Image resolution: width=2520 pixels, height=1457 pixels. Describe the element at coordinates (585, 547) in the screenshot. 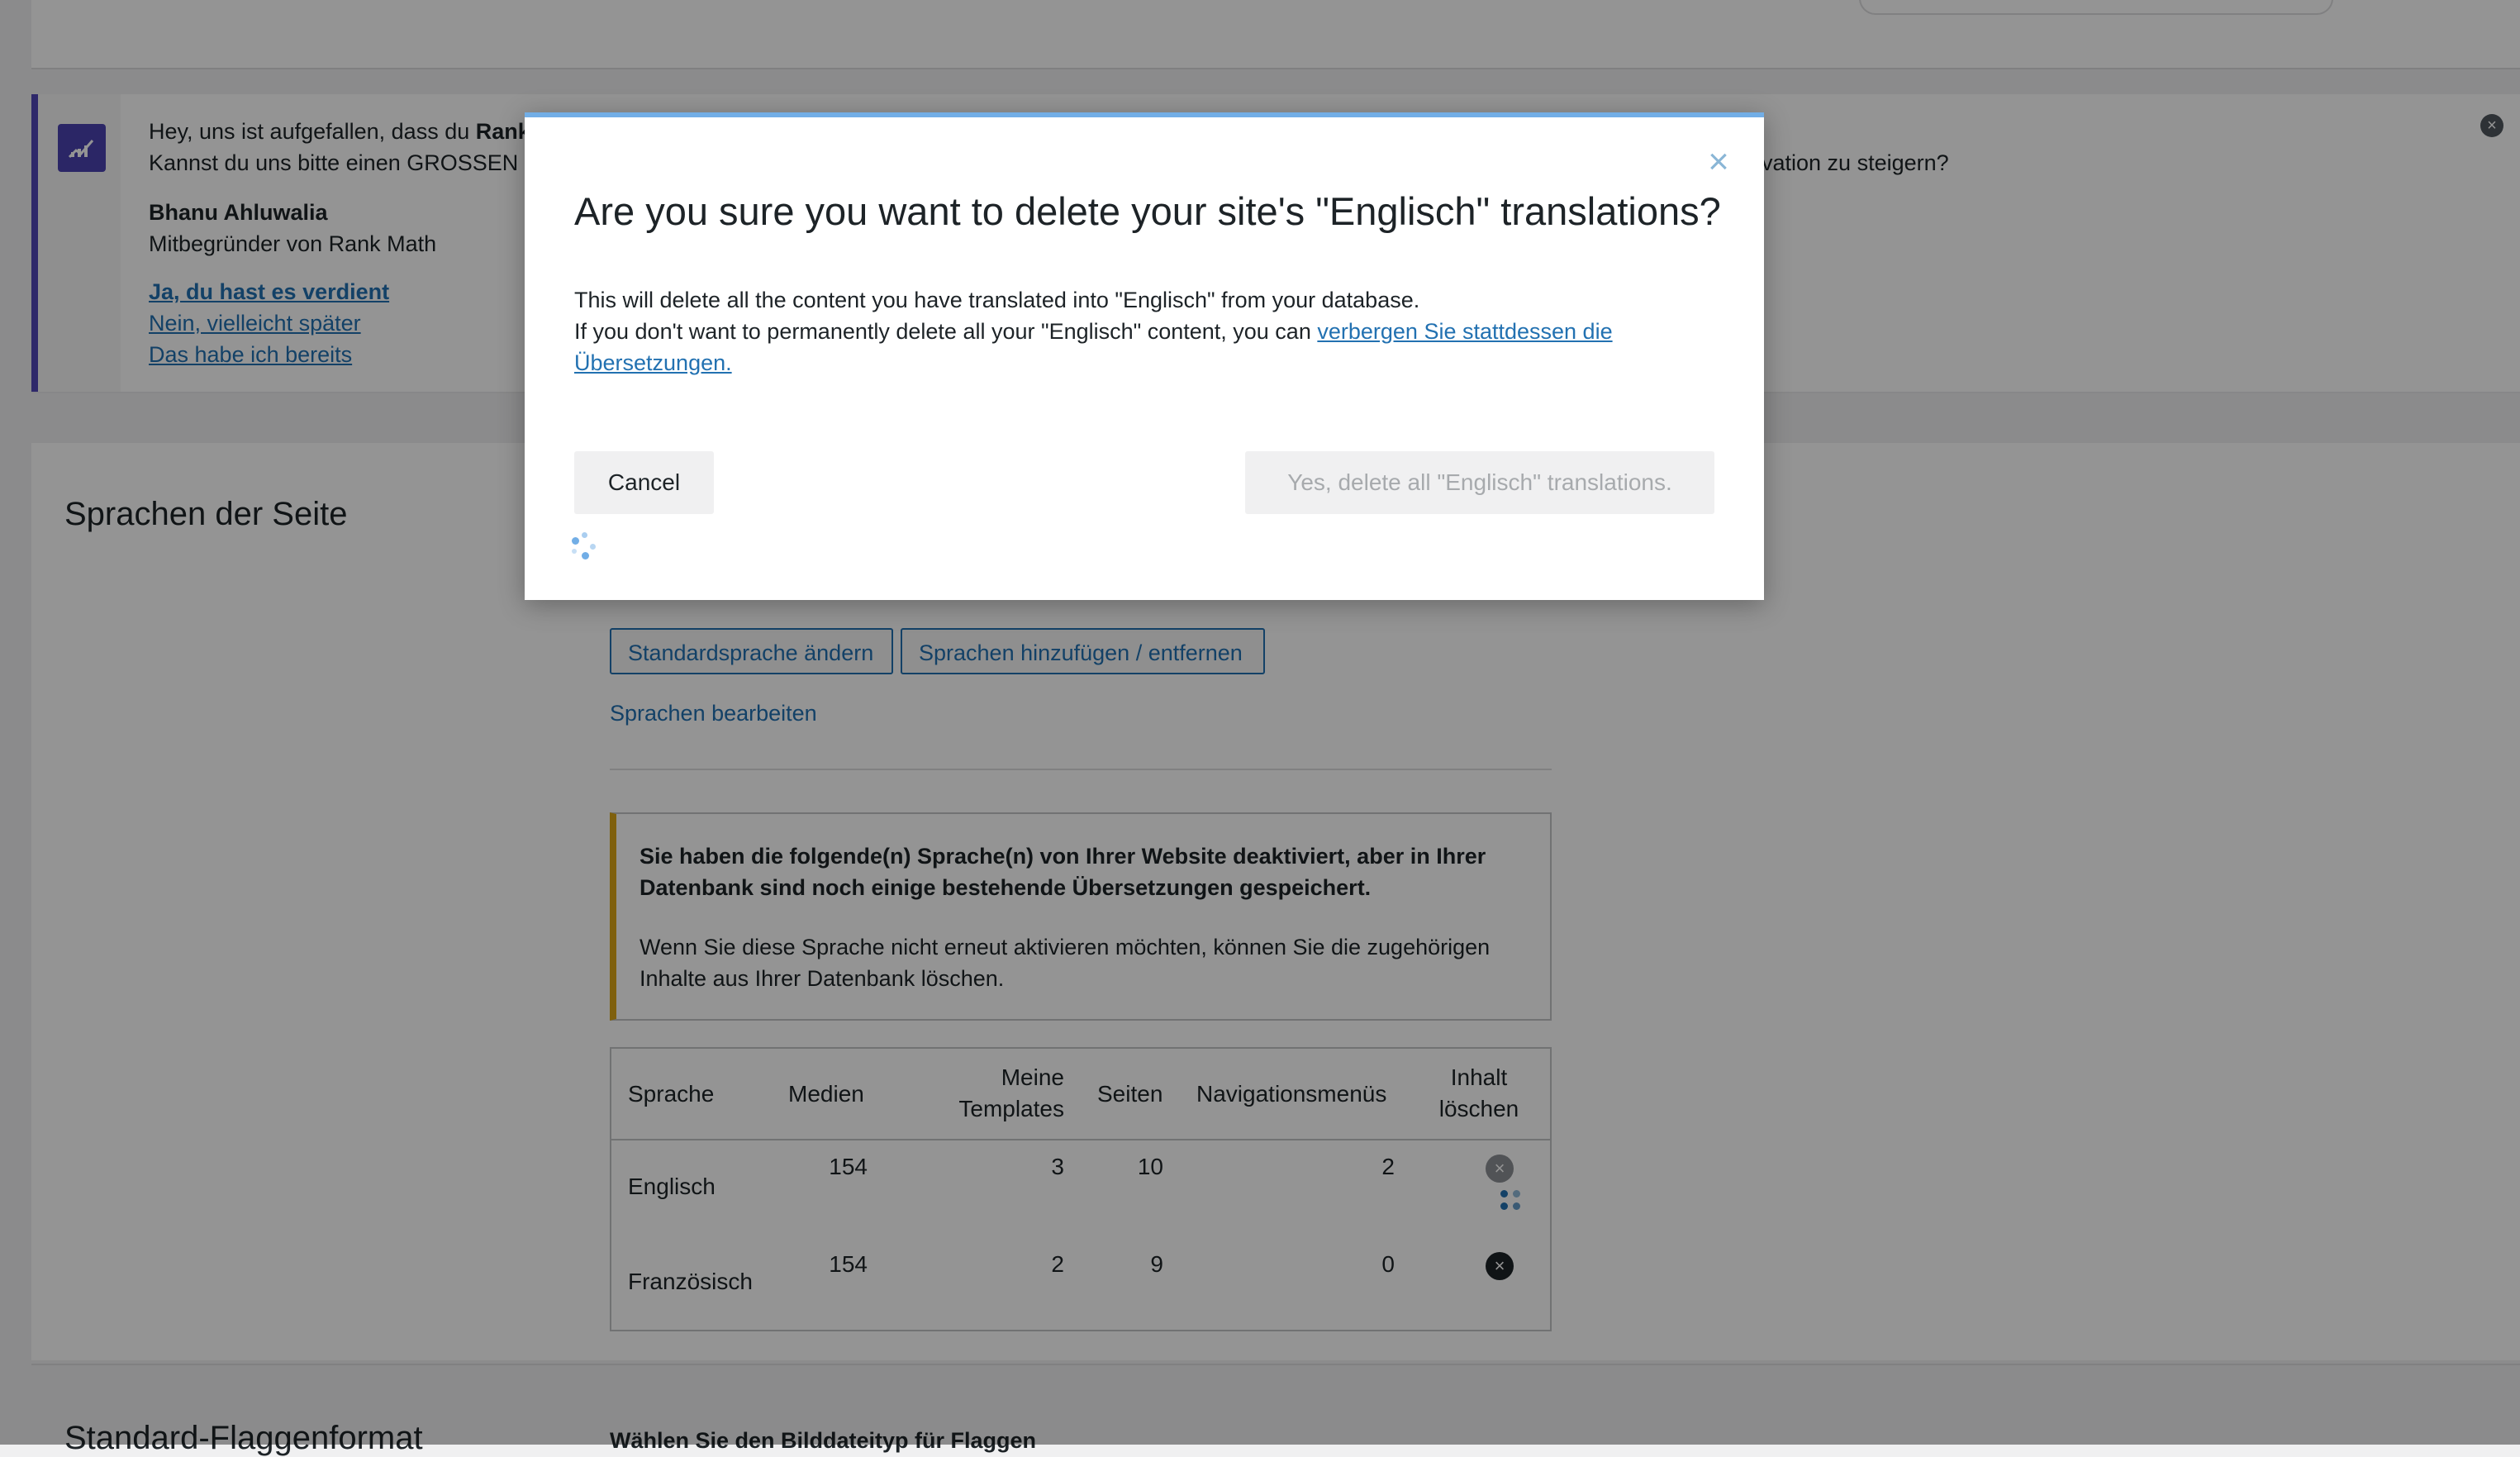

I see `dialog-spinner-icon` at that location.